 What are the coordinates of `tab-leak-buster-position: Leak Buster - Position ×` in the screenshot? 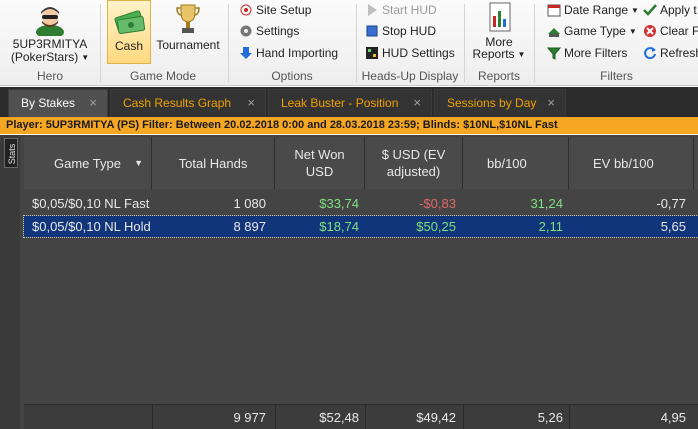 It's located at (350, 103).